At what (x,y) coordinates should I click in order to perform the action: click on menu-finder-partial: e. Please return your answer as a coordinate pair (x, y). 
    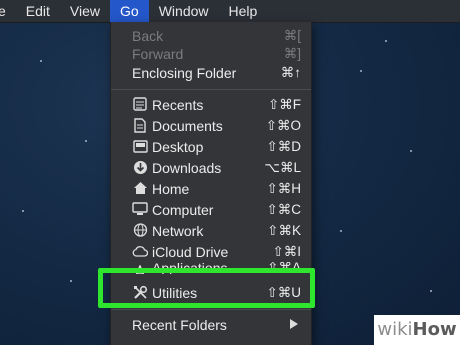
    Looking at the image, I should click on (8, 11).